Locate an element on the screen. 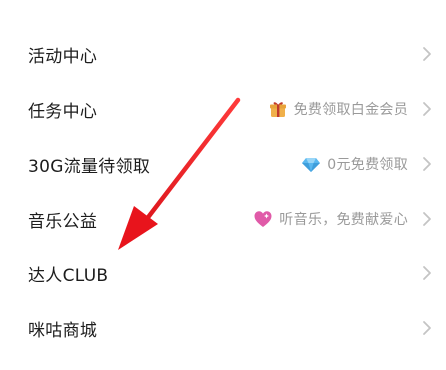 The image size is (446, 370). menu-item-hint: 听音乐，免费献爱心 is located at coordinates (343, 220).